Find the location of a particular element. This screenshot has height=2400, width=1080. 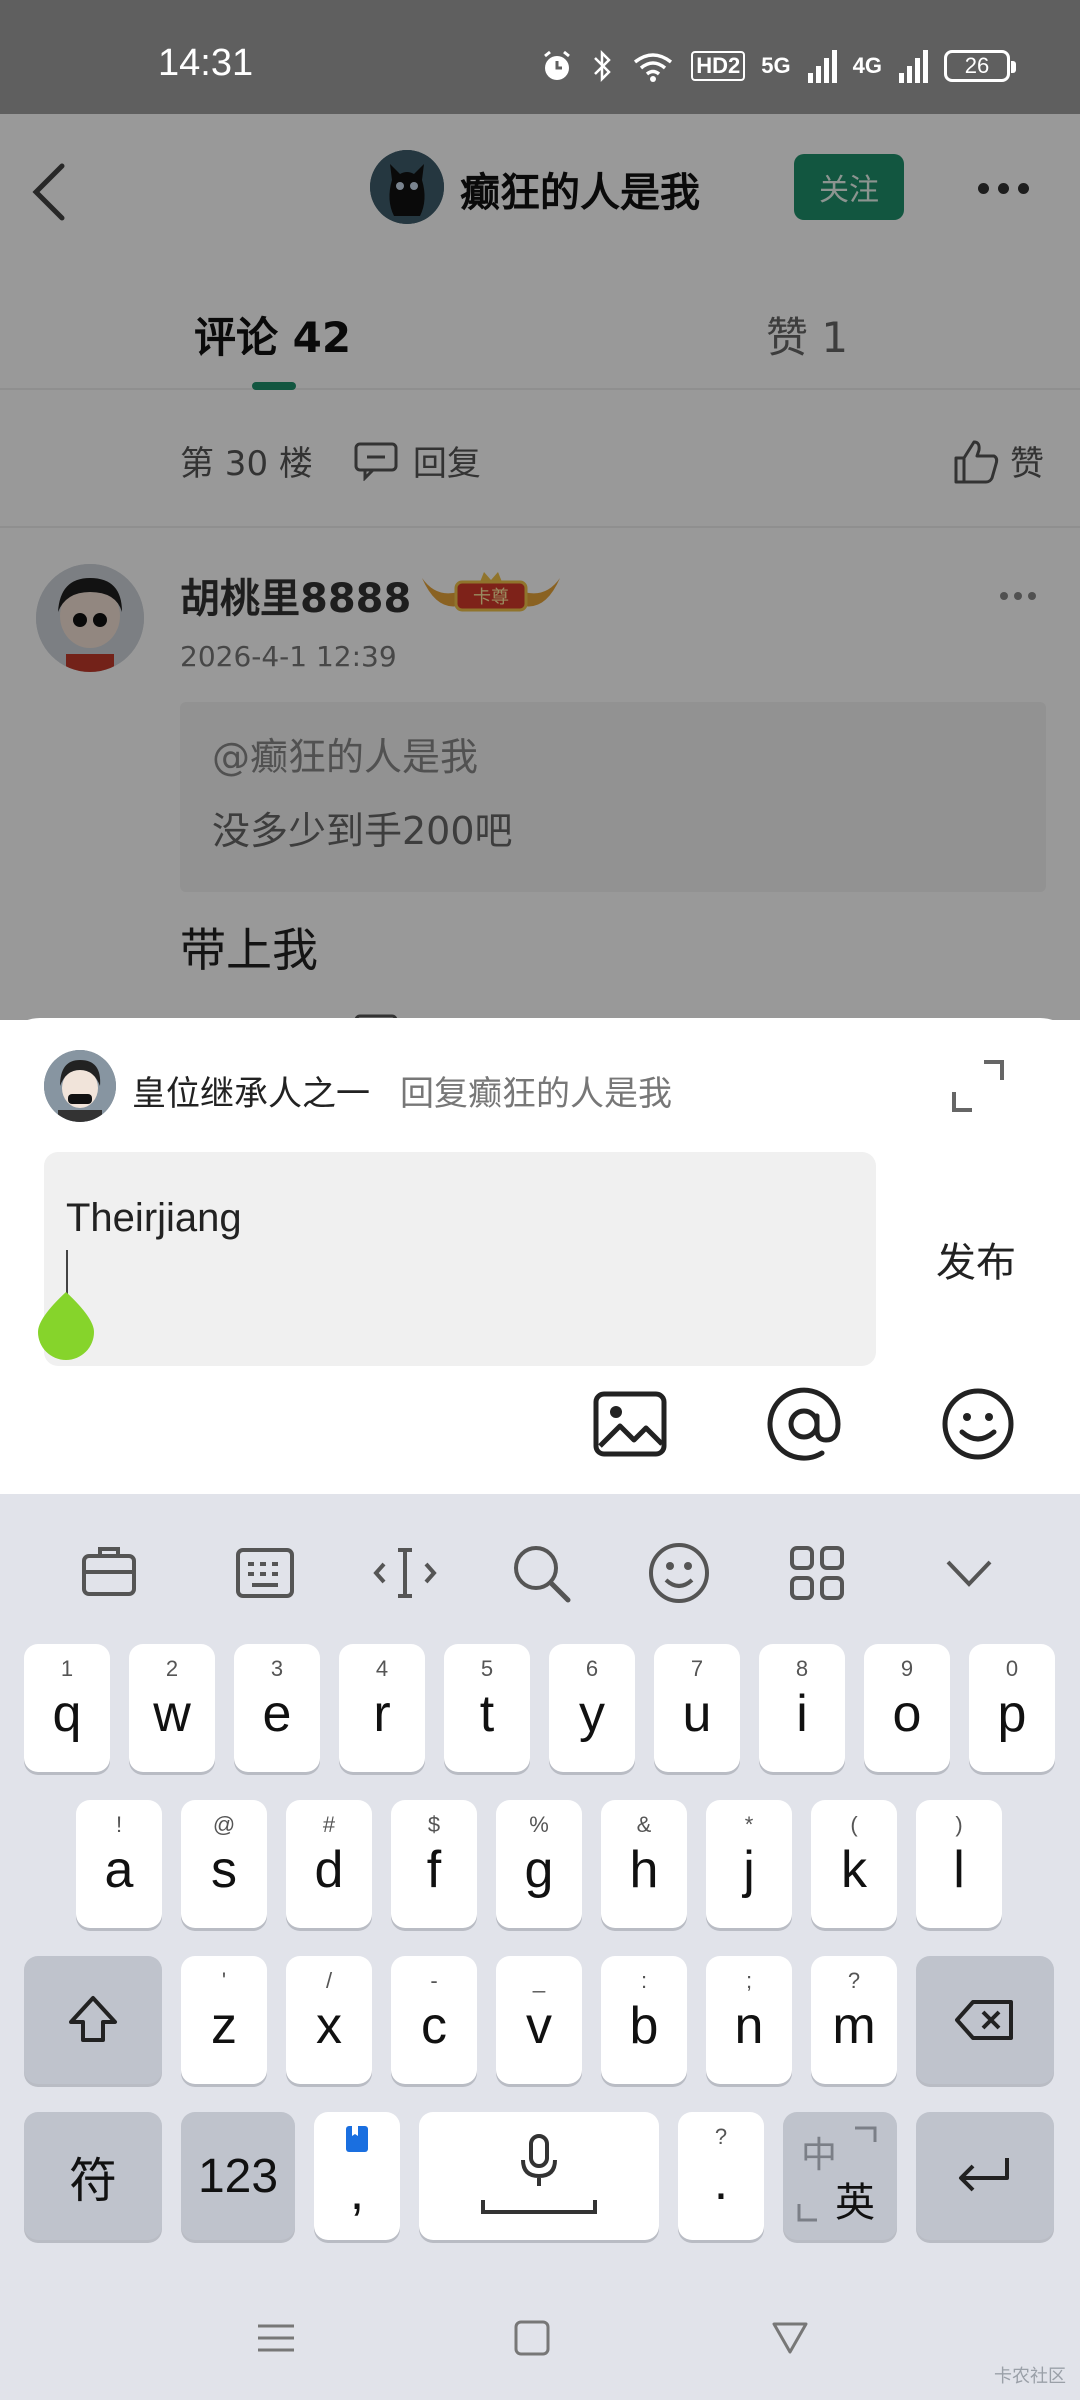

keyboard-toolbar is located at coordinates (540, 1569).